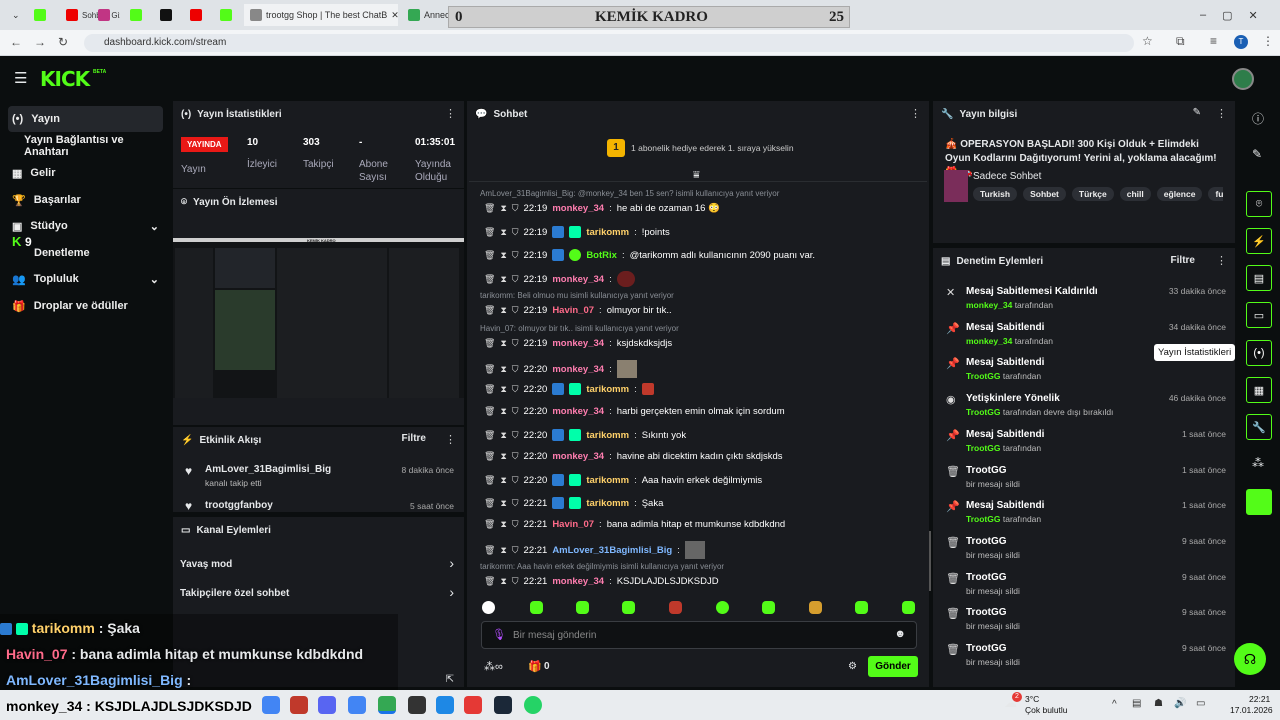 Image resolution: width=1280 pixels, height=720 pixels. What do you see at coordinates (995, 194) in the screenshot?
I see `tag: Turkish` at bounding box center [995, 194].